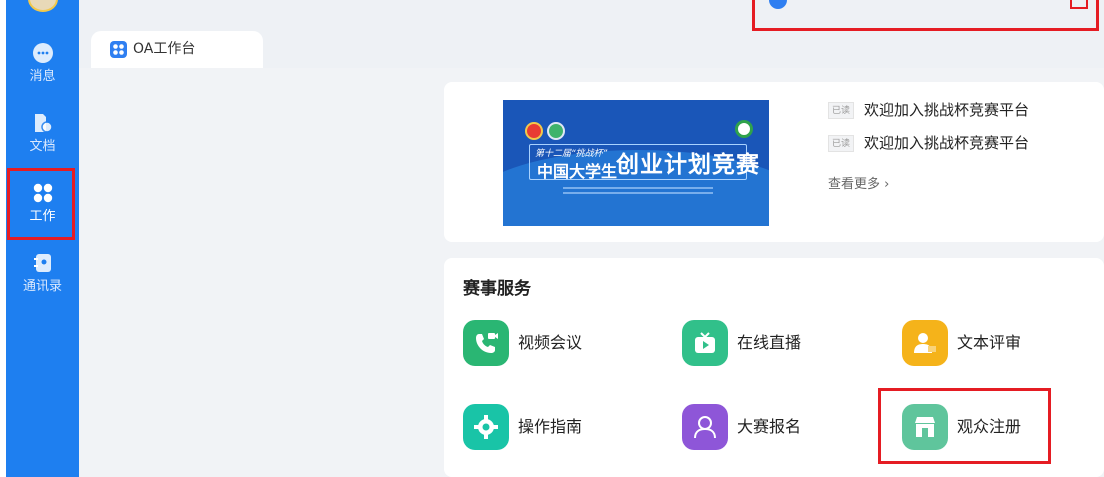  What do you see at coordinates (705, 343) in the screenshot?
I see `tv-play-icon` at bounding box center [705, 343].